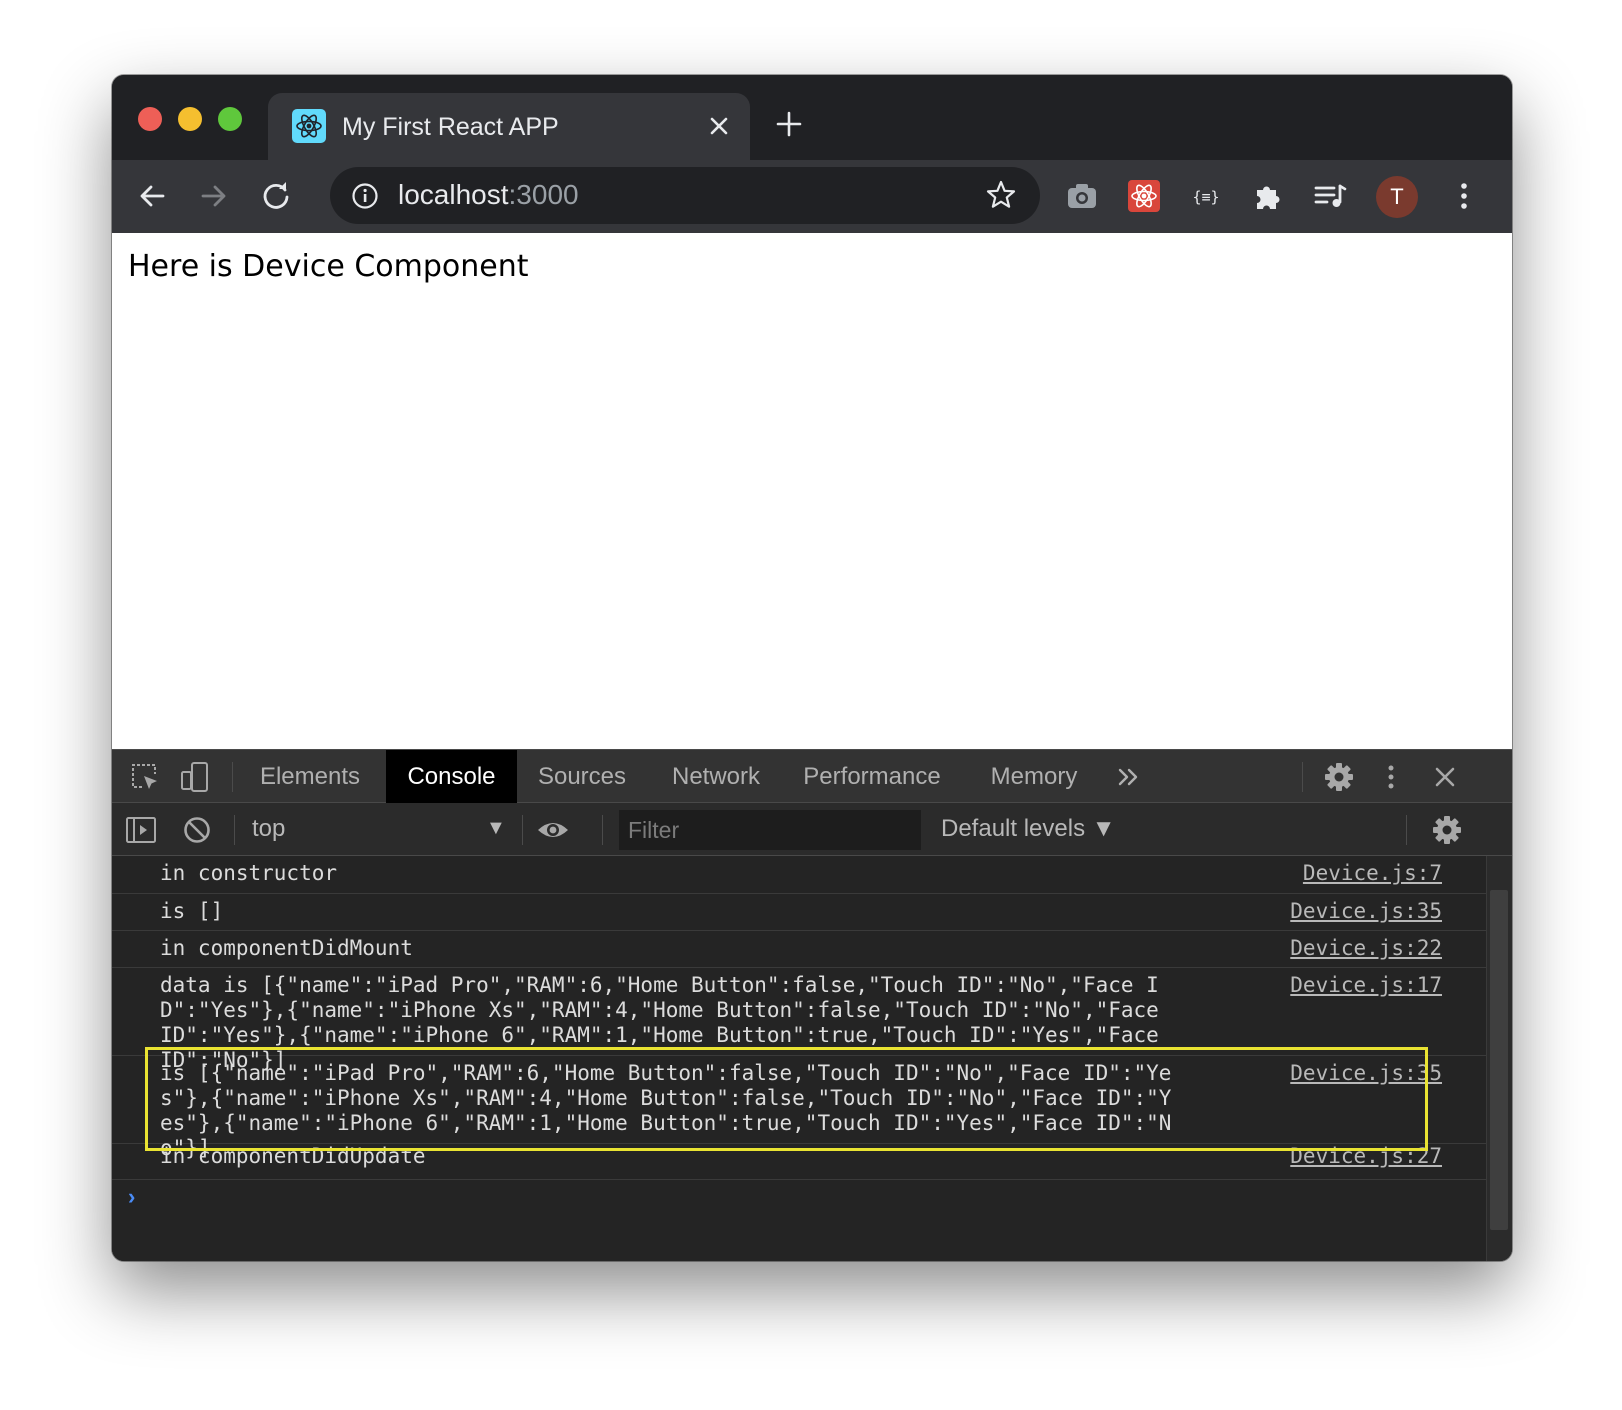 The image size is (1622, 1410). I want to click on tab-performance: Performance, so click(872, 776).